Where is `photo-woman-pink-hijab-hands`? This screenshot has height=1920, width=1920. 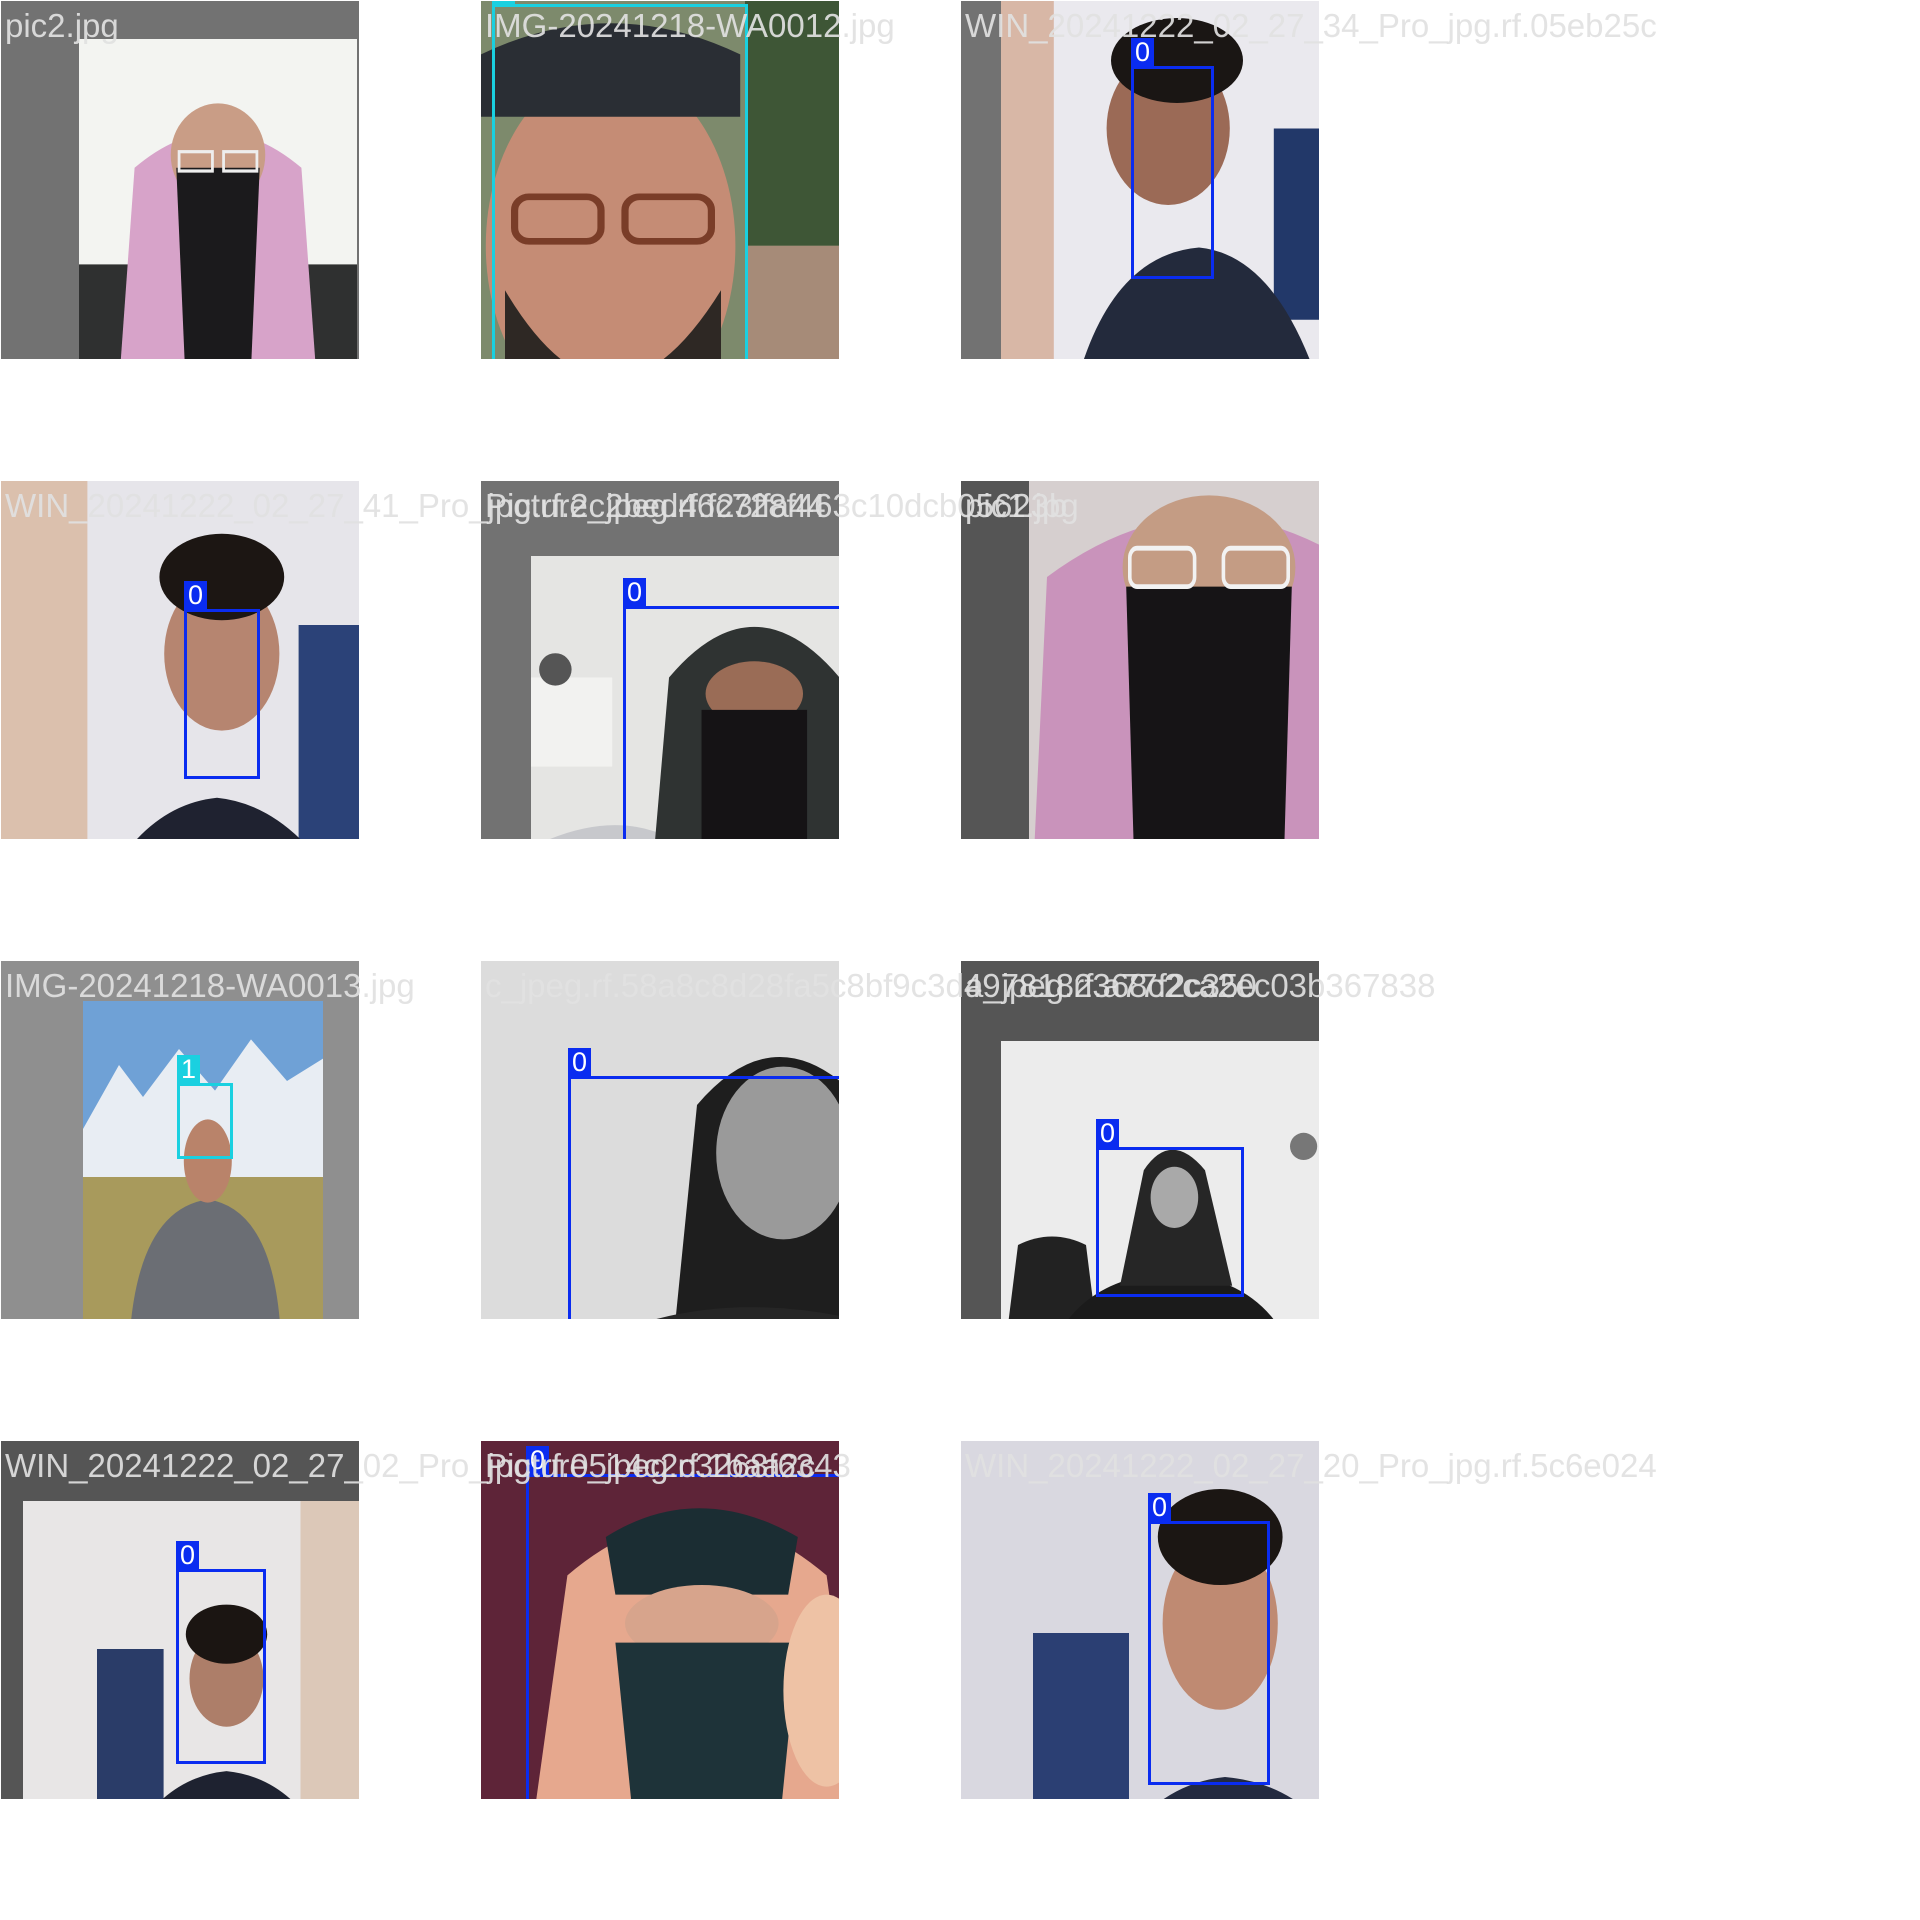
photo-woman-pink-hijab-hands is located at coordinates (1174, 660).